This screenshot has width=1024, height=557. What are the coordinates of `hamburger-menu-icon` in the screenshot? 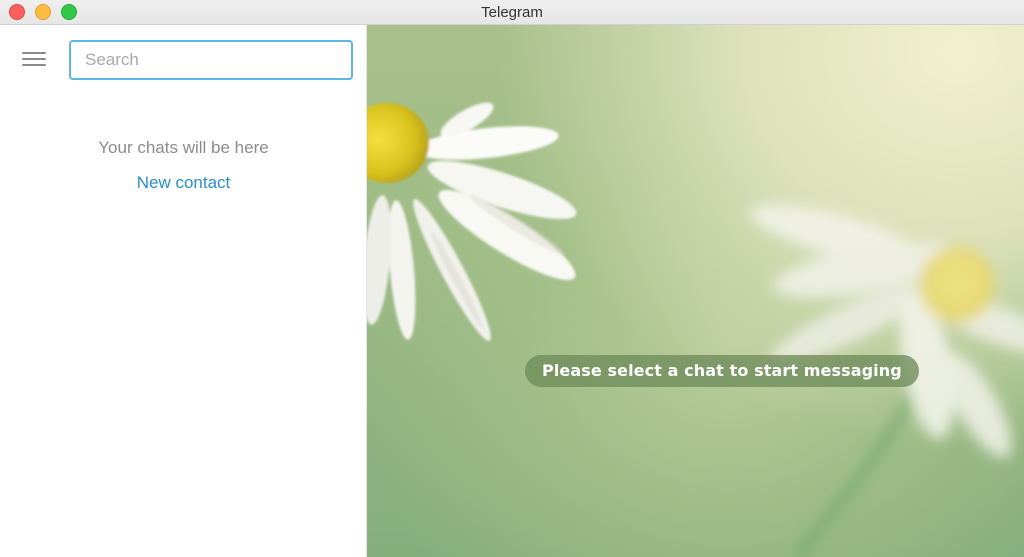 It's located at (34, 60).